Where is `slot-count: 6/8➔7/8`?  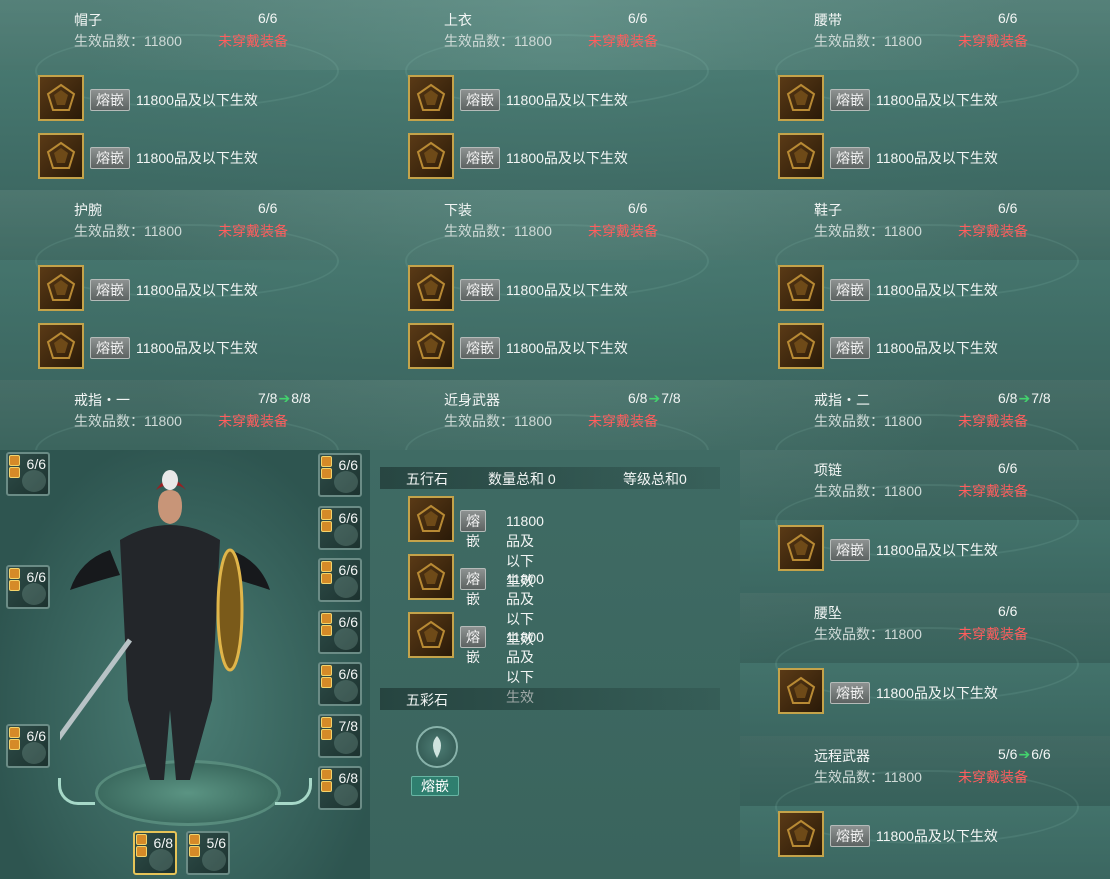 slot-count: 6/8➔7/8 is located at coordinates (1024, 398).